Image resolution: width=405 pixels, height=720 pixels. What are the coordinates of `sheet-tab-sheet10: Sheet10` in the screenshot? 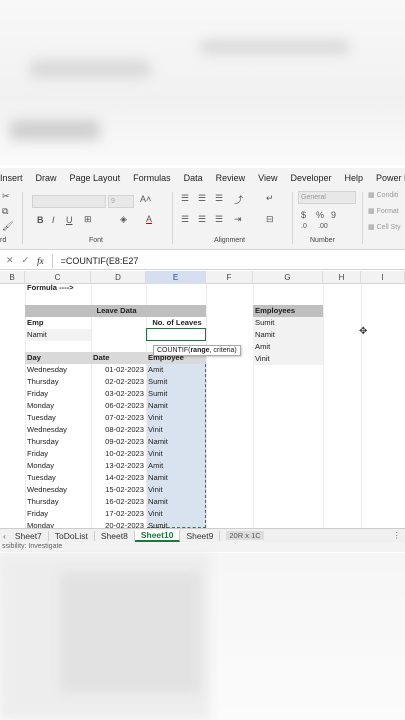 It's located at (157, 535).